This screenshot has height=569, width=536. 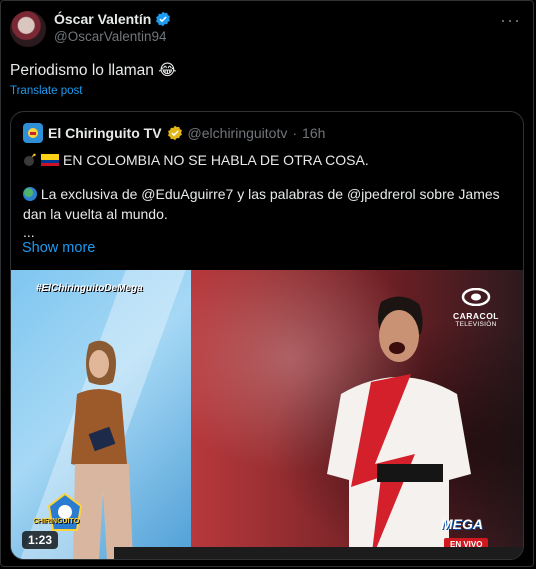 What do you see at coordinates (50, 160) in the screenshot?
I see `colombia-flag-icon` at bounding box center [50, 160].